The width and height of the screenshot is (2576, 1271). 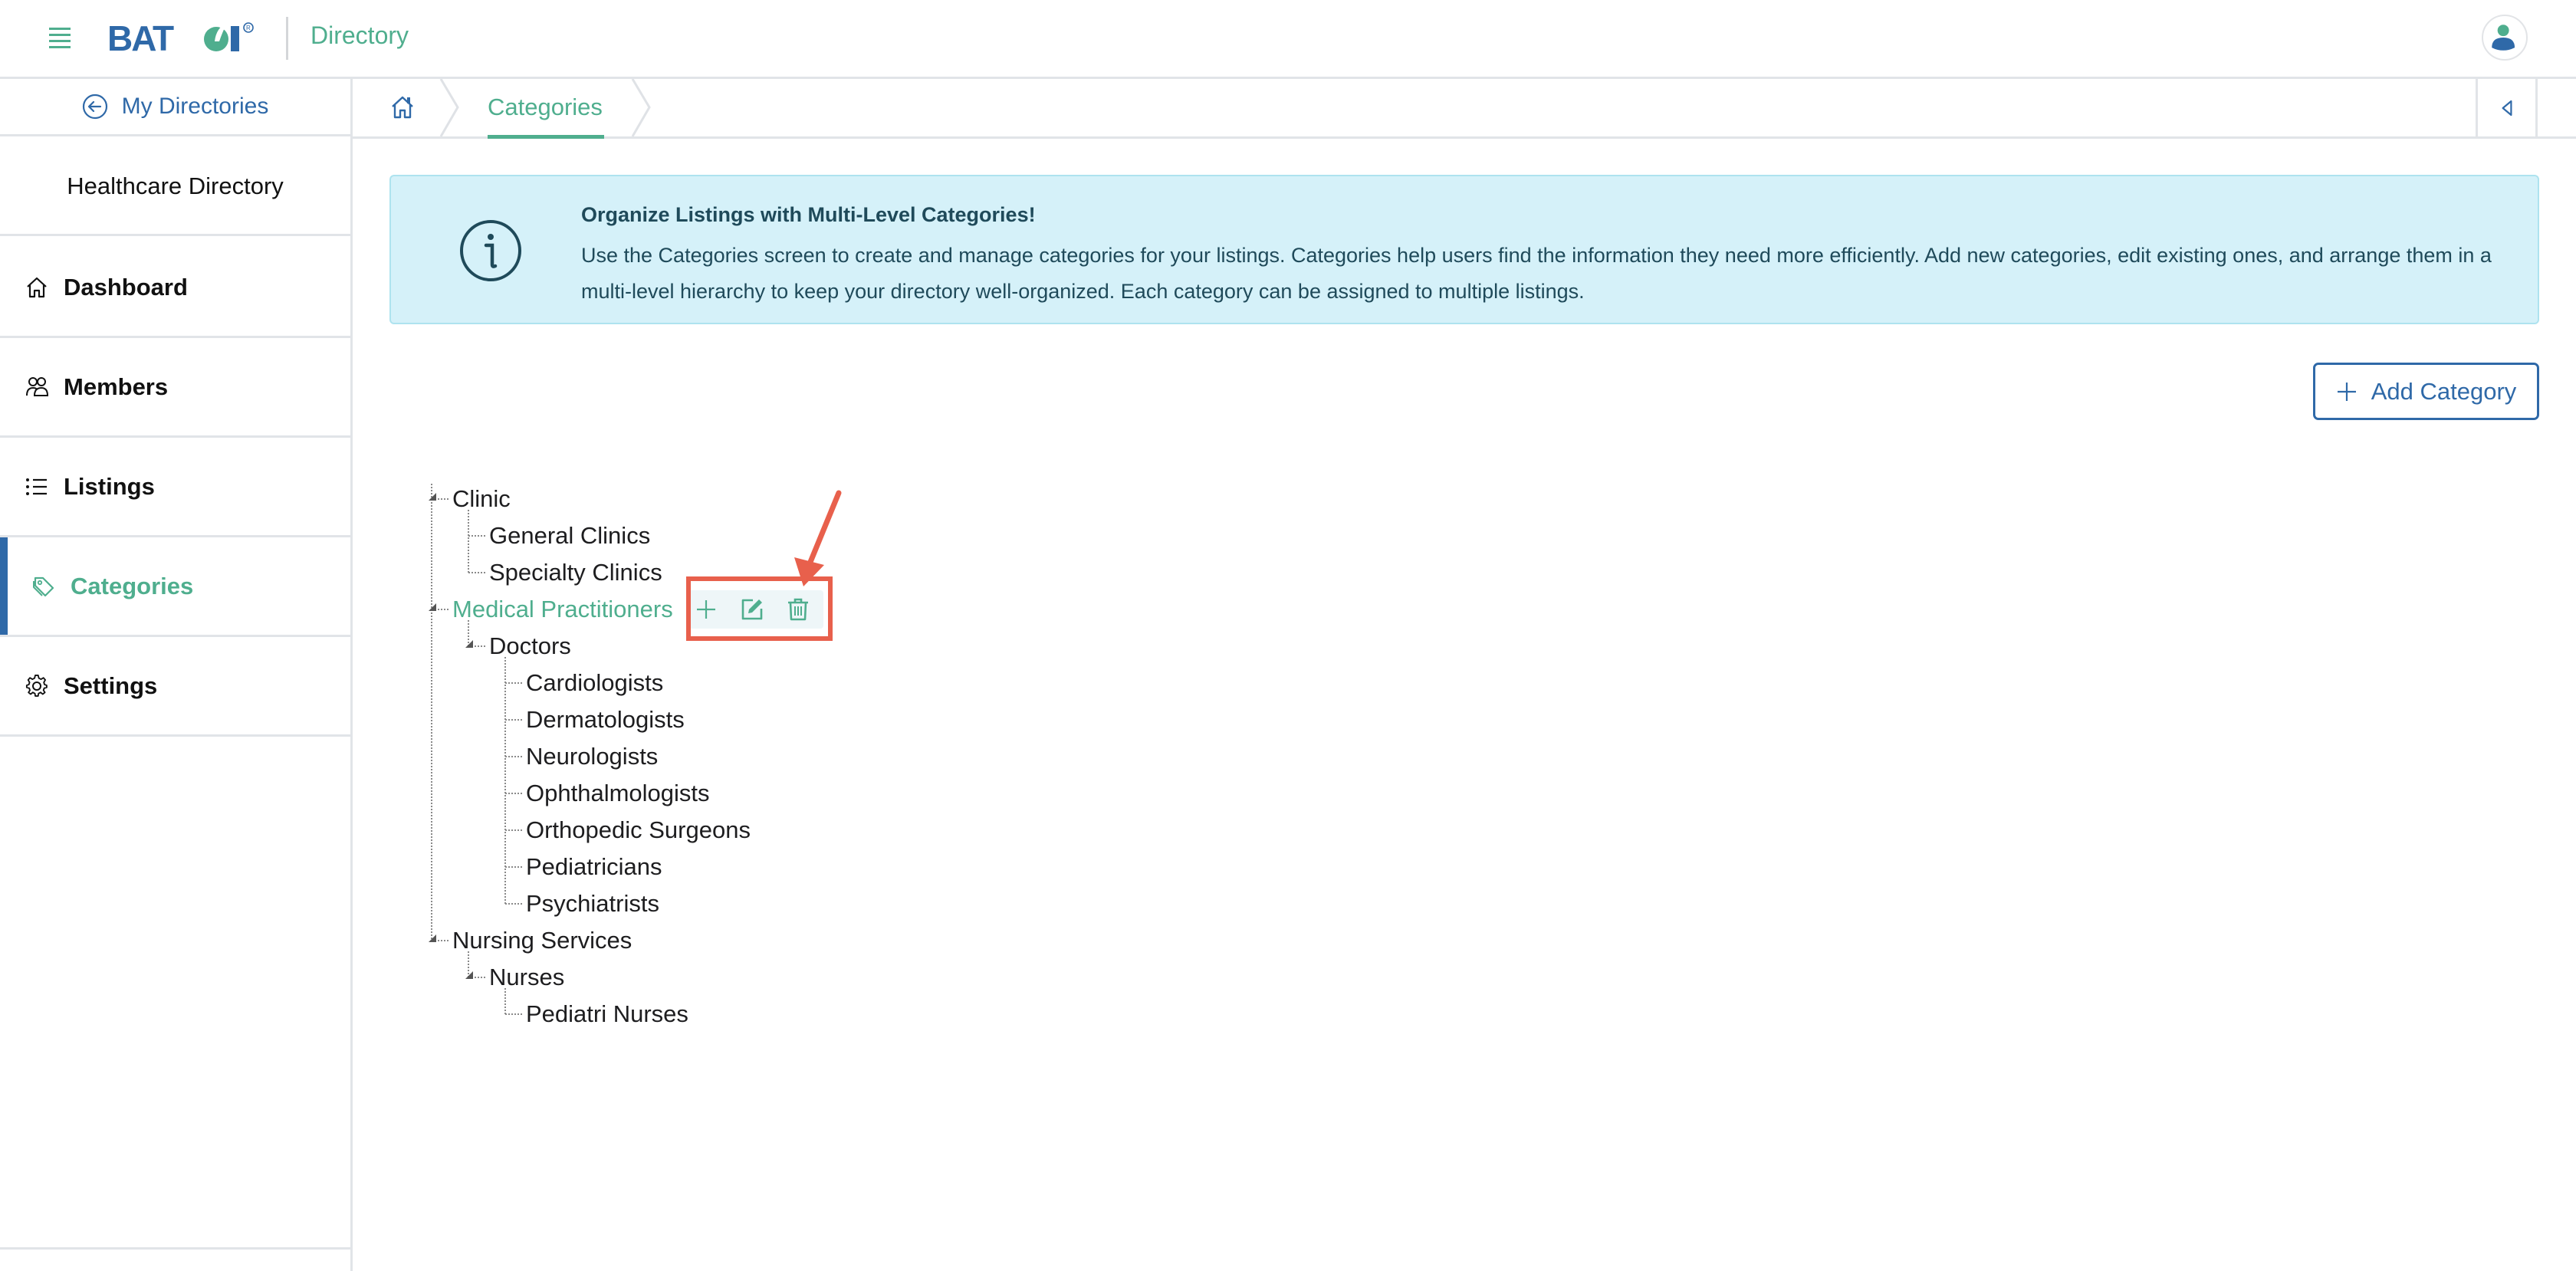 I want to click on add-category-button: Add Category, so click(x=2426, y=391).